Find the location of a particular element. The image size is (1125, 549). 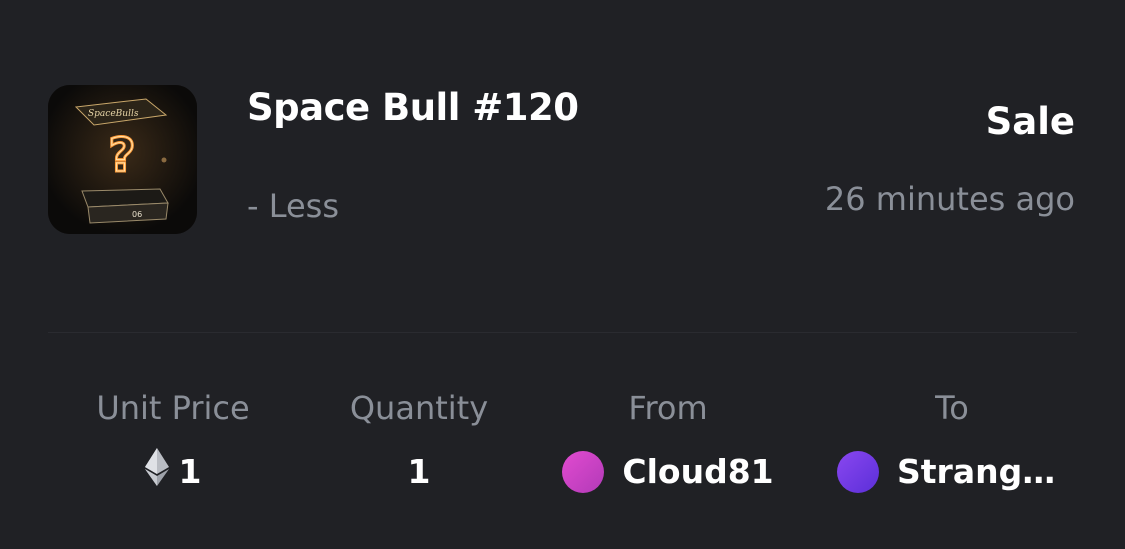

unit-price-label: Unit Price is located at coordinates (173, 408).